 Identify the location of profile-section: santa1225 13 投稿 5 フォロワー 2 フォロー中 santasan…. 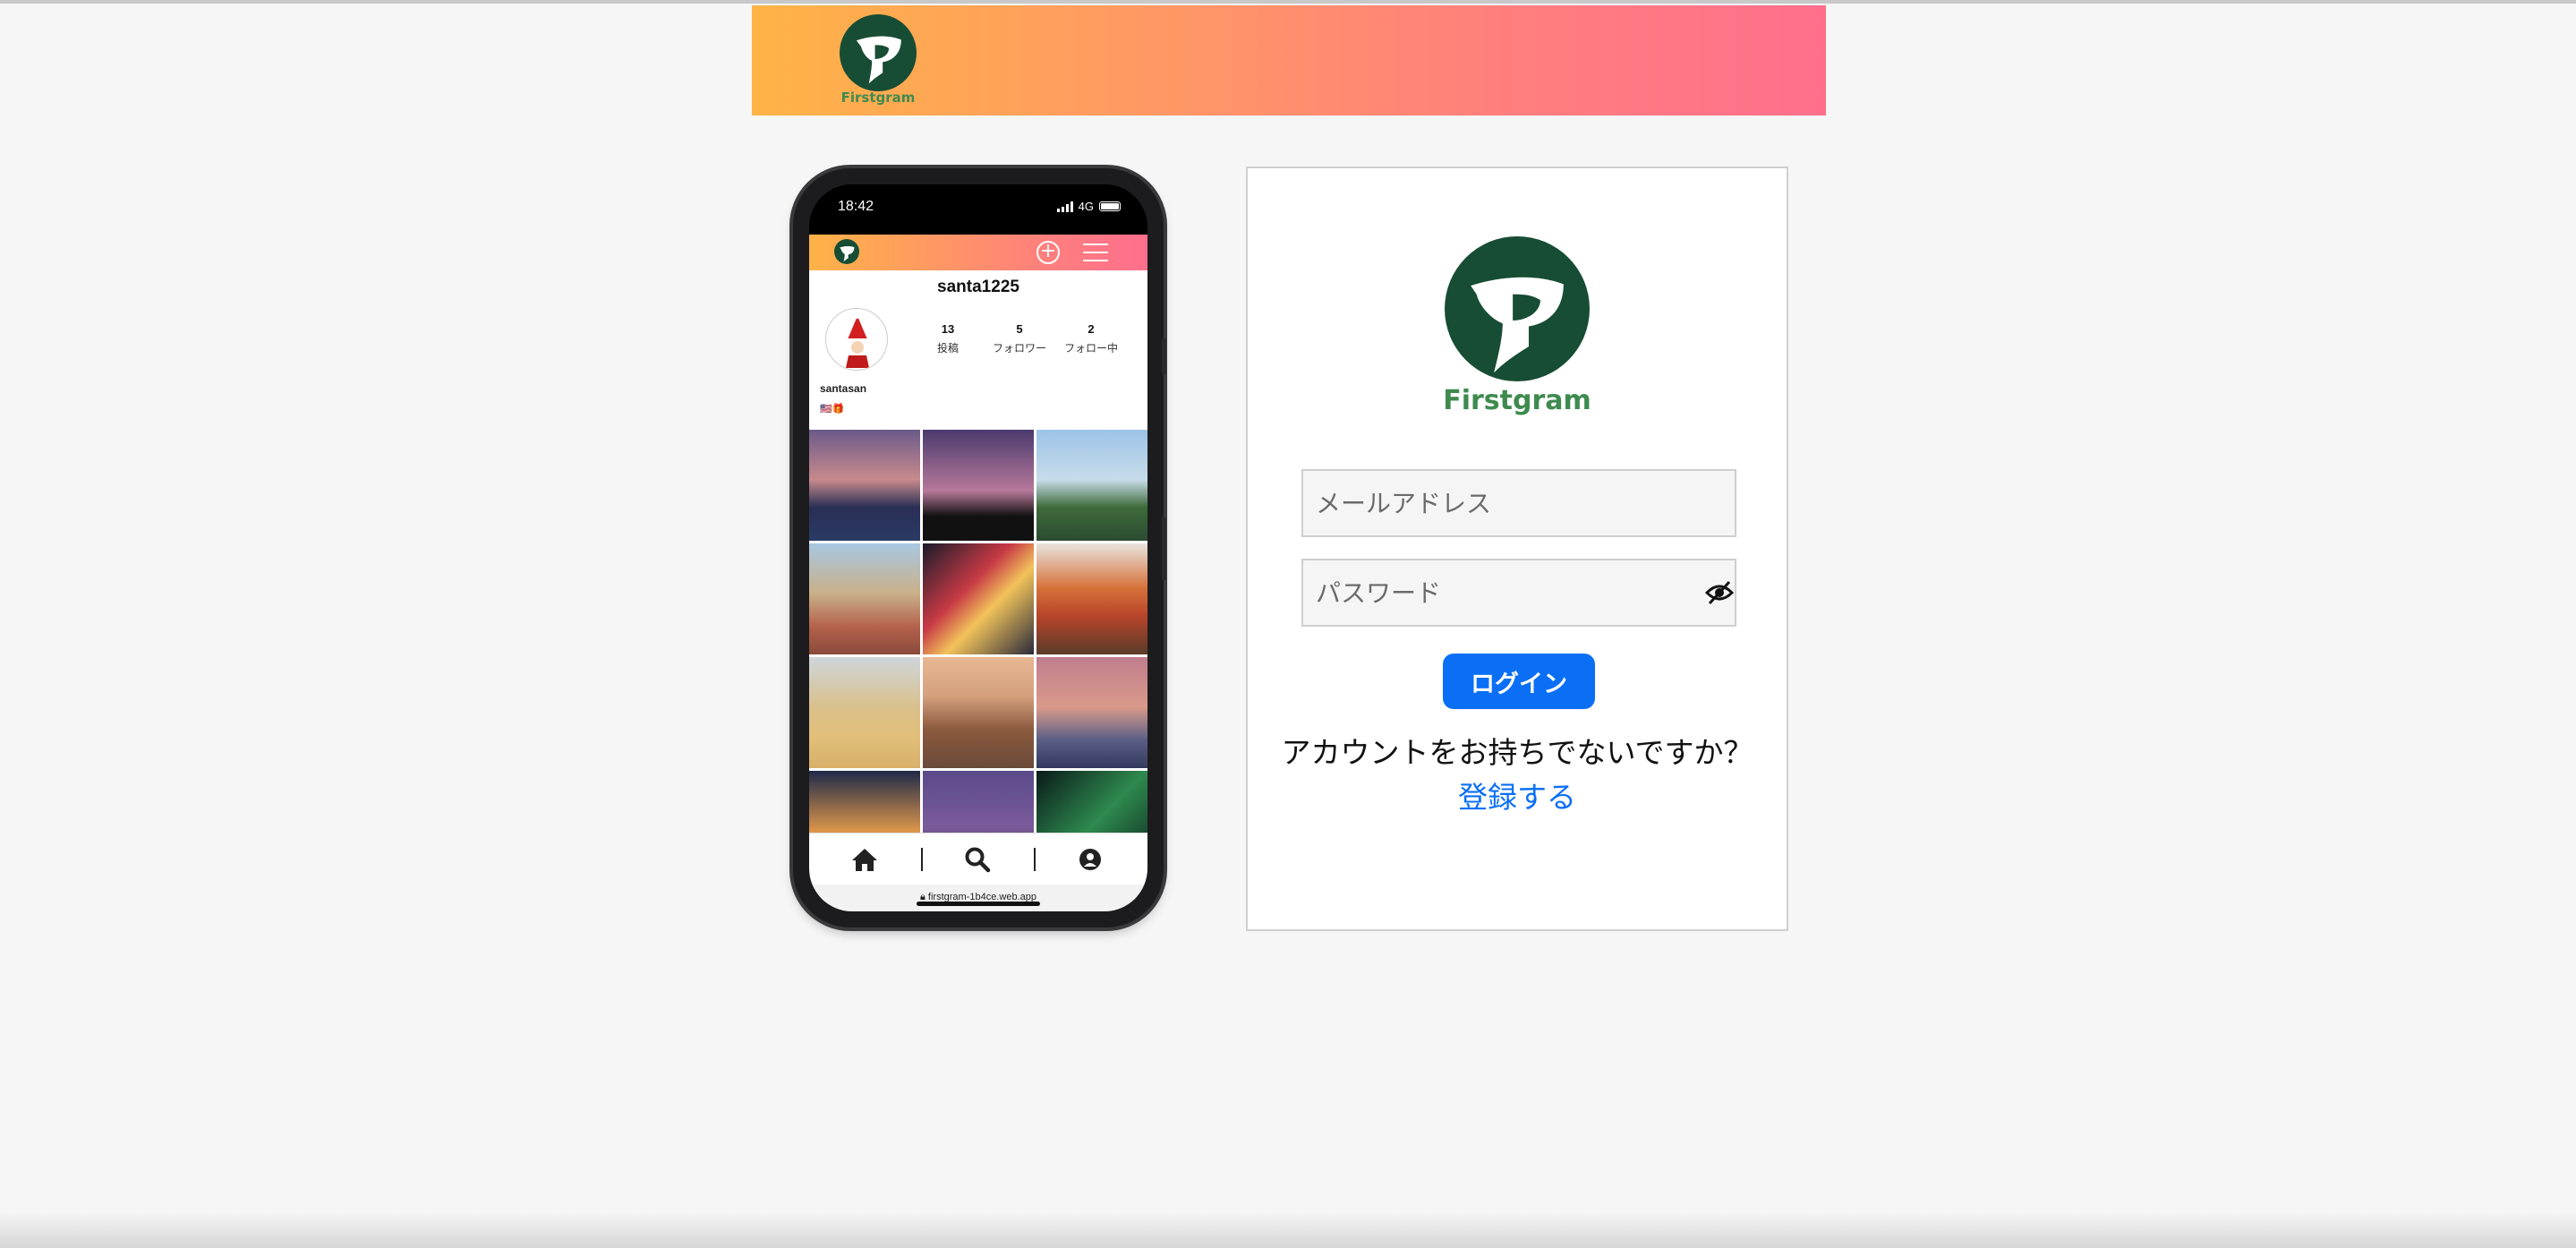
(978, 350).